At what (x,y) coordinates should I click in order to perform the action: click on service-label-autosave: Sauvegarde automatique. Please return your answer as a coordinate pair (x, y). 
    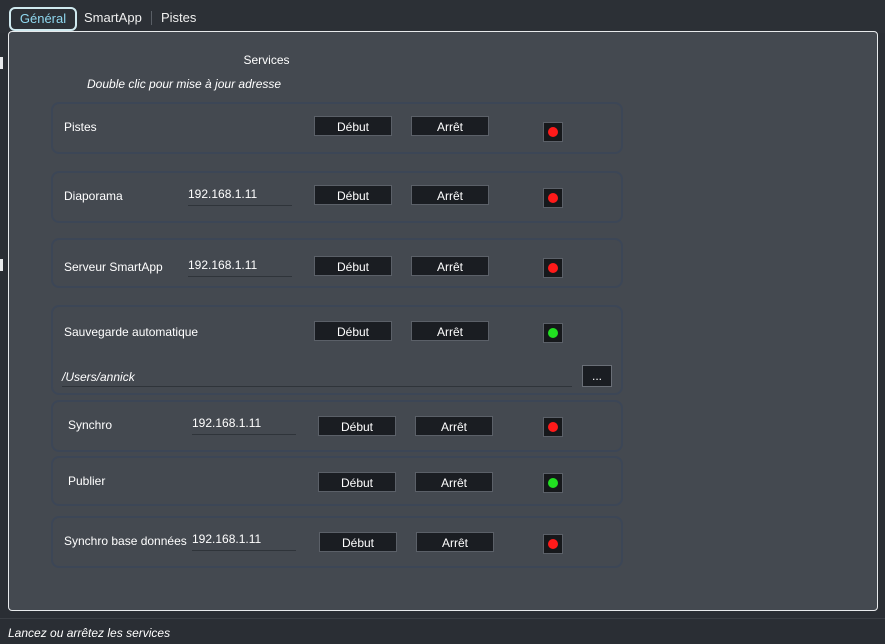
    Looking at the image, I should click on (131, 332).